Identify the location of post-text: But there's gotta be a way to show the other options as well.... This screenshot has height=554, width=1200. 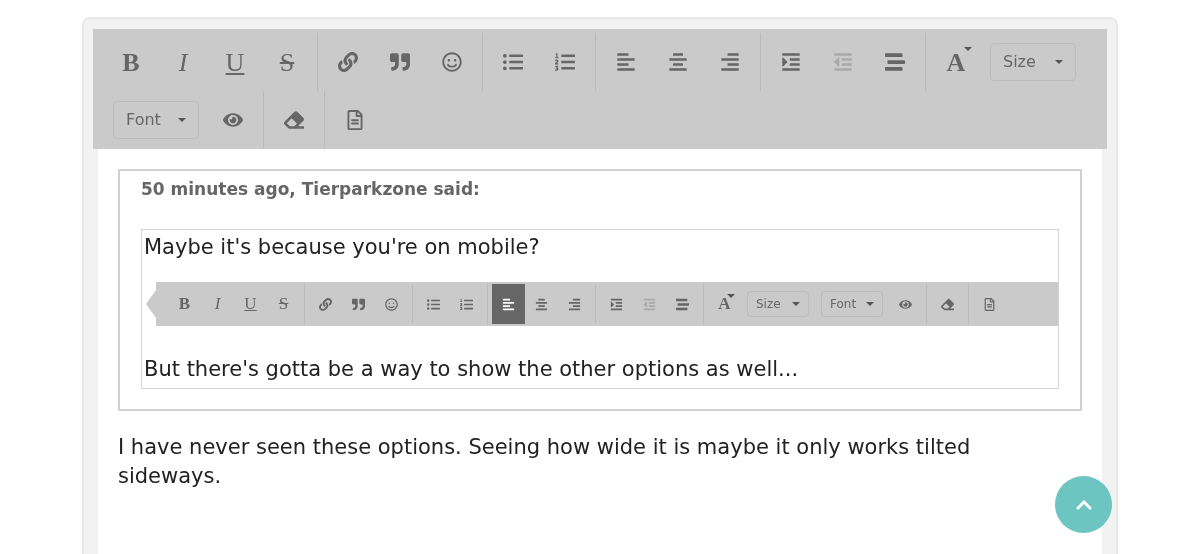
(471, 369).